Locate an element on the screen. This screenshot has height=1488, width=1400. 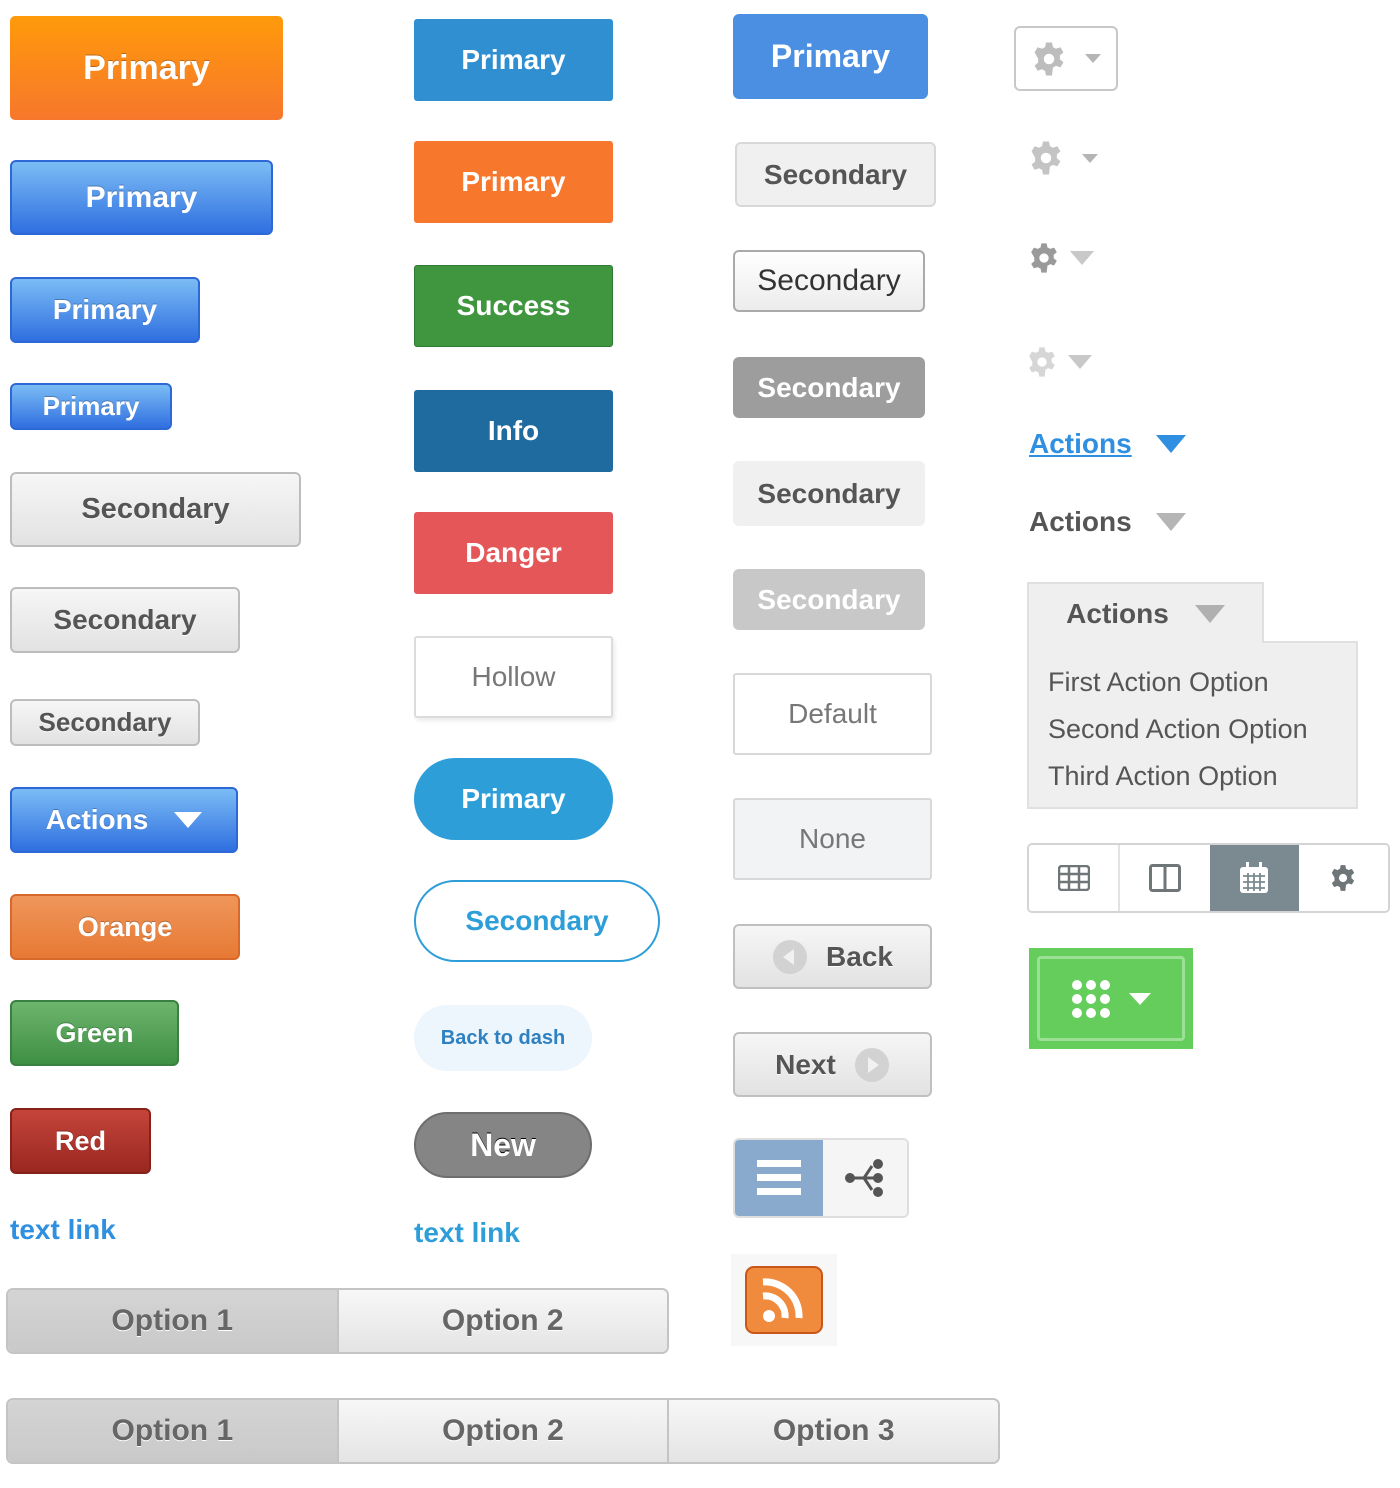
settings-view-button is located at coordinates (1343, 878).